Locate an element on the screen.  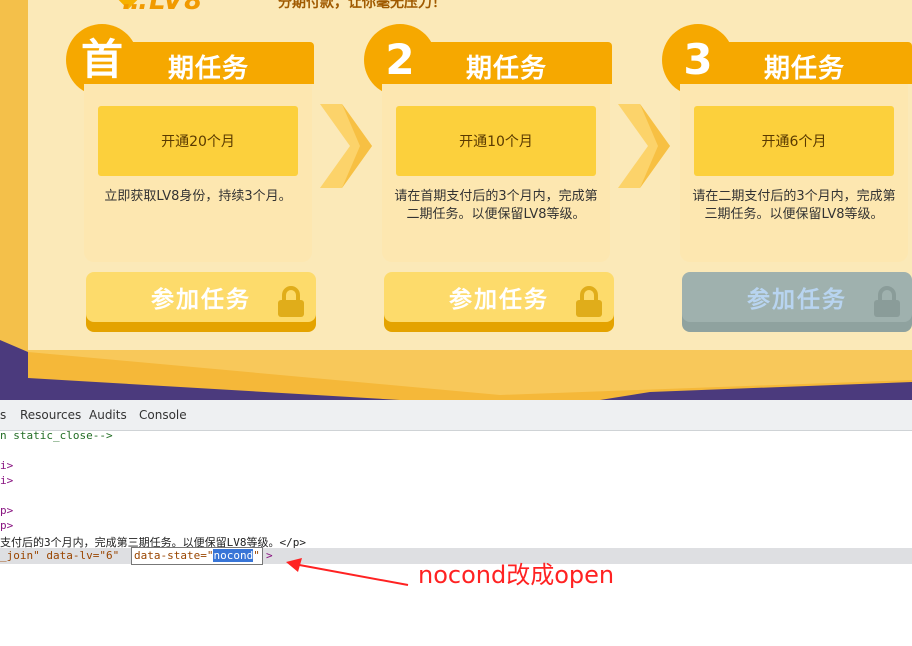
join-task-button-1: 参加任务 is located at coordinates (201, 302).